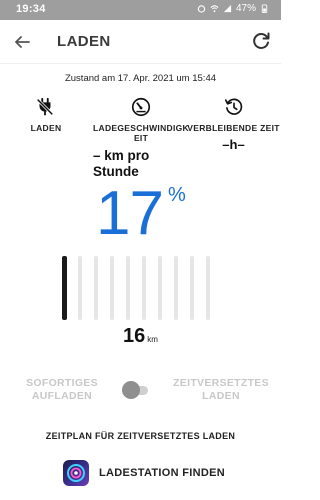  Describe the element at coordinates (31, 9) in the screenshot. I see `status-time: 19:34` at that location.